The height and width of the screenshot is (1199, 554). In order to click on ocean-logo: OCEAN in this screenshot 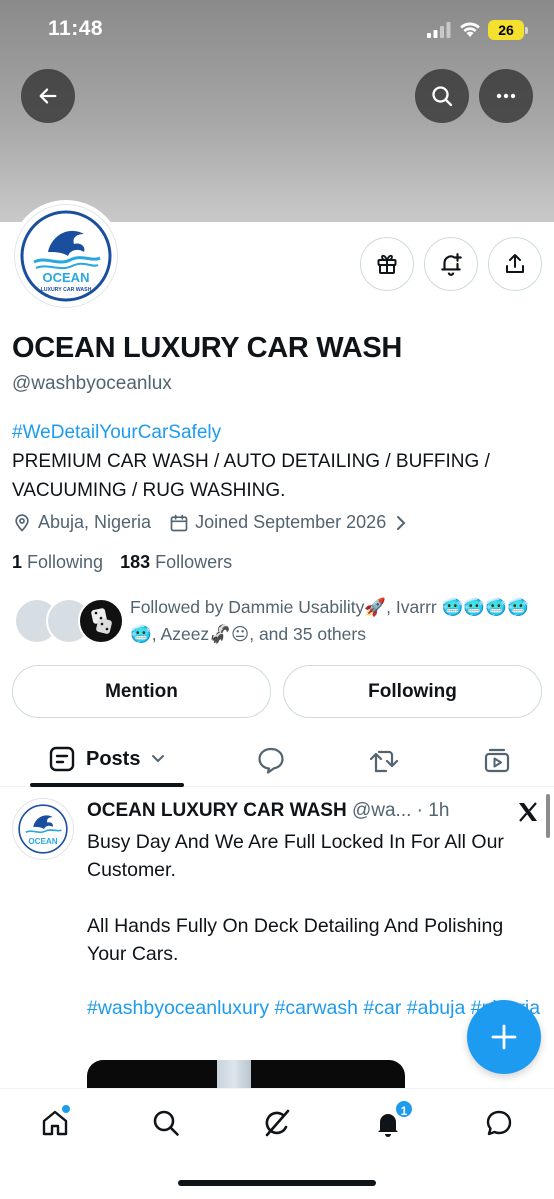, I will do `click(43, 829)`.